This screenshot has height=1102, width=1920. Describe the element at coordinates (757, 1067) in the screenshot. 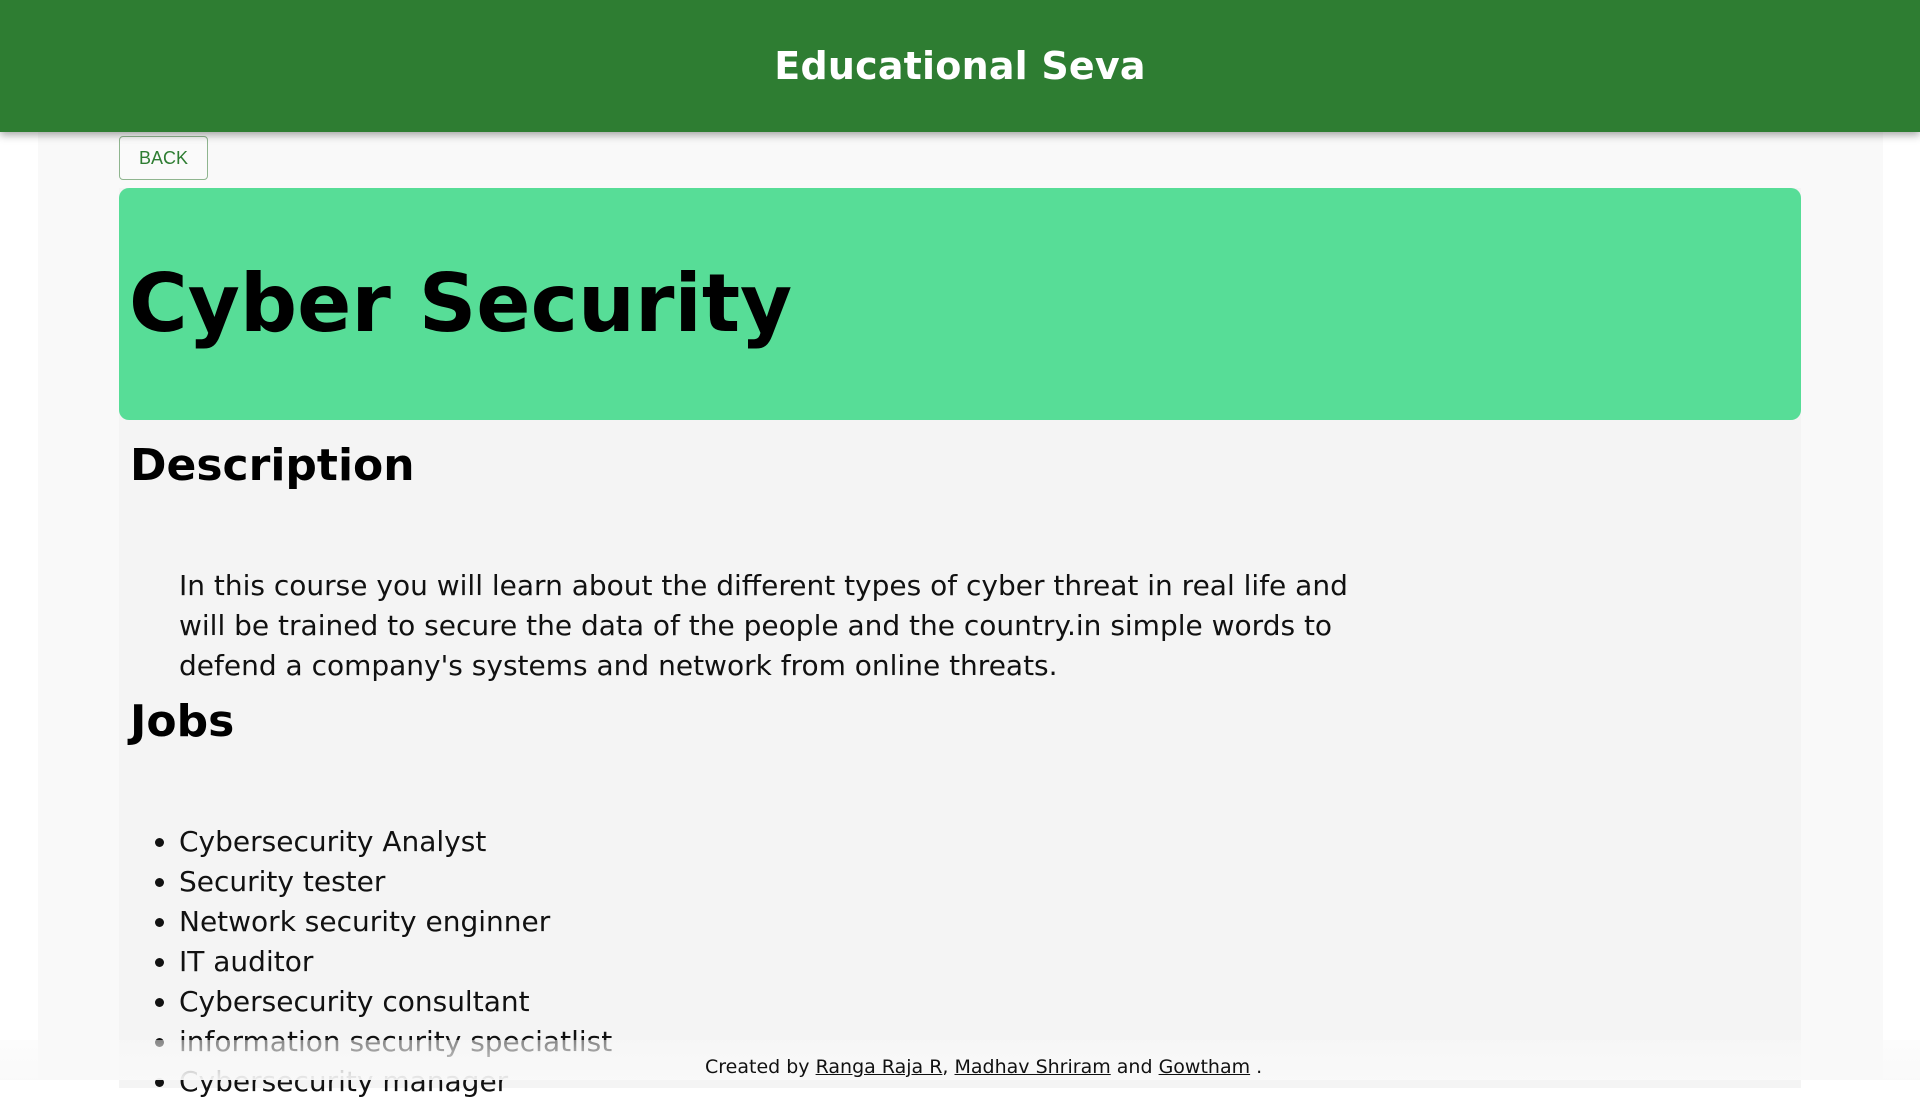

I see `footer-prefix: Created by` at that location.